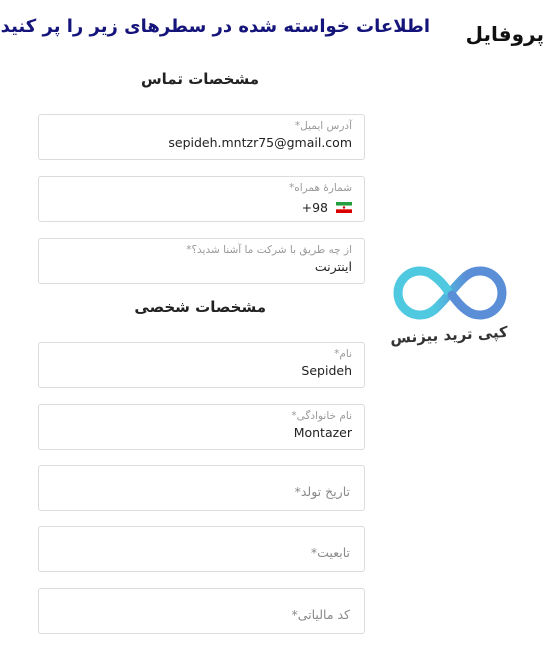 This screenshot has width=550, height=650. What do you see at coordinates (269, 250) in the screenshot?
I see `referral-label: از چه طریق با شرکت ما آشنا شدید؟*` at bounding box center [269, 250].